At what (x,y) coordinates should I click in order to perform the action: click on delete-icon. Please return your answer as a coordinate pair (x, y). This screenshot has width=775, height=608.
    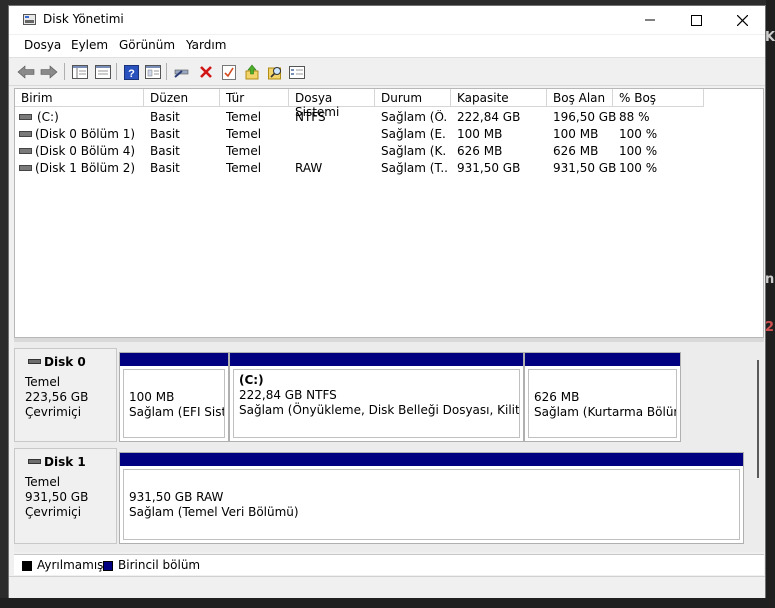
    Looking at the image, I should click on (206, 72).